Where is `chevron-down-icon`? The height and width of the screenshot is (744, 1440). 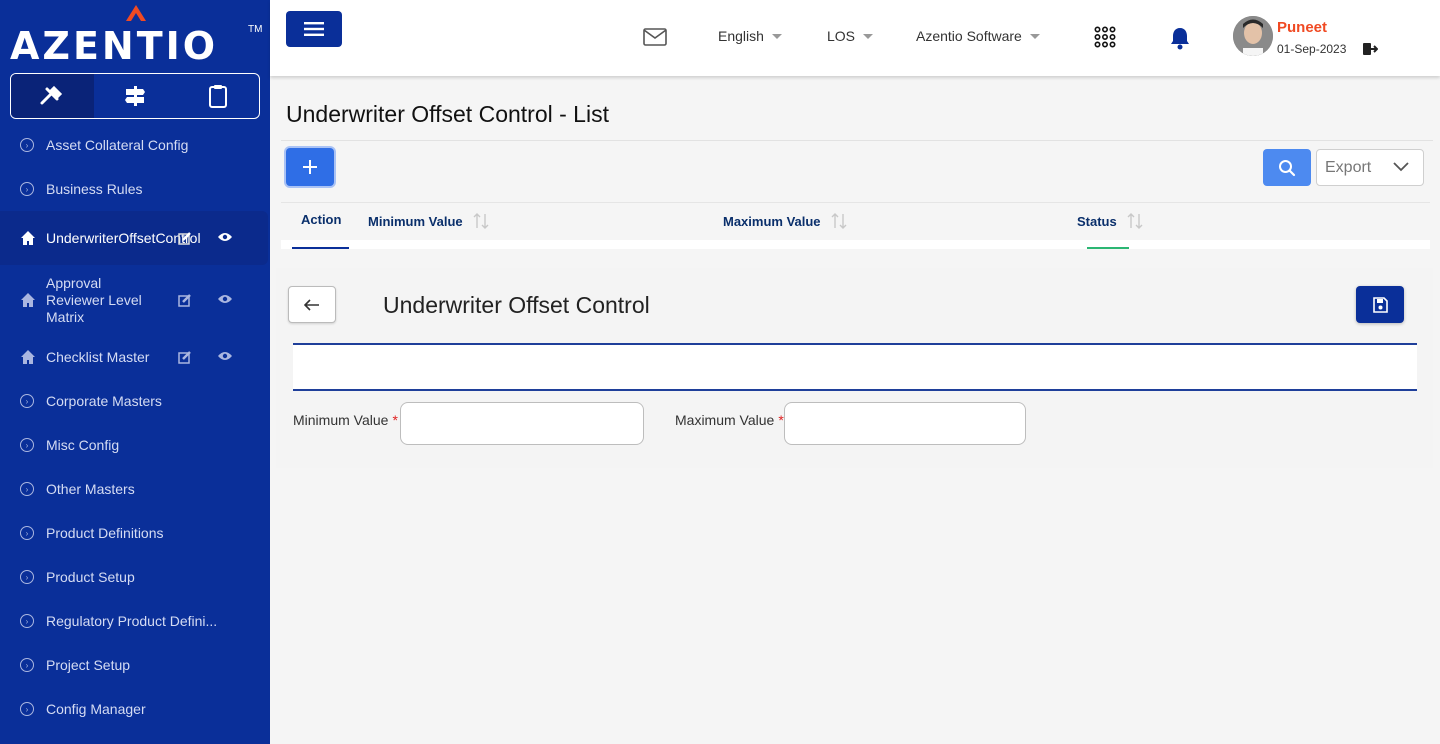
chevron-down-icon is located at coordinates (1401, 167).